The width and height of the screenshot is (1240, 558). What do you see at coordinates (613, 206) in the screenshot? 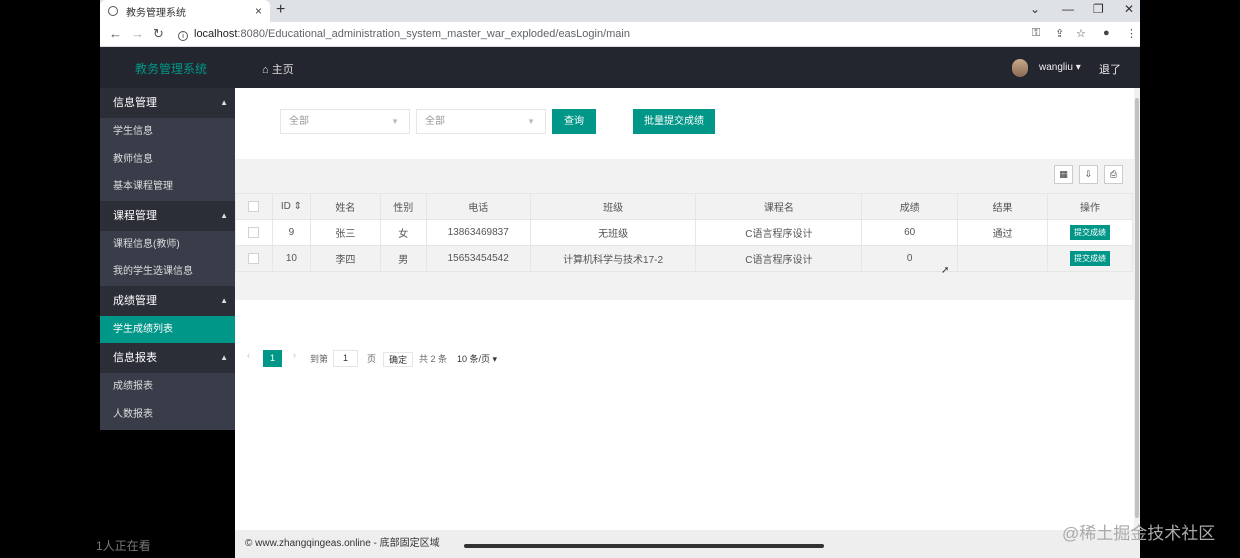
I see `col-class: 班级` at bounding box center [613, 206].